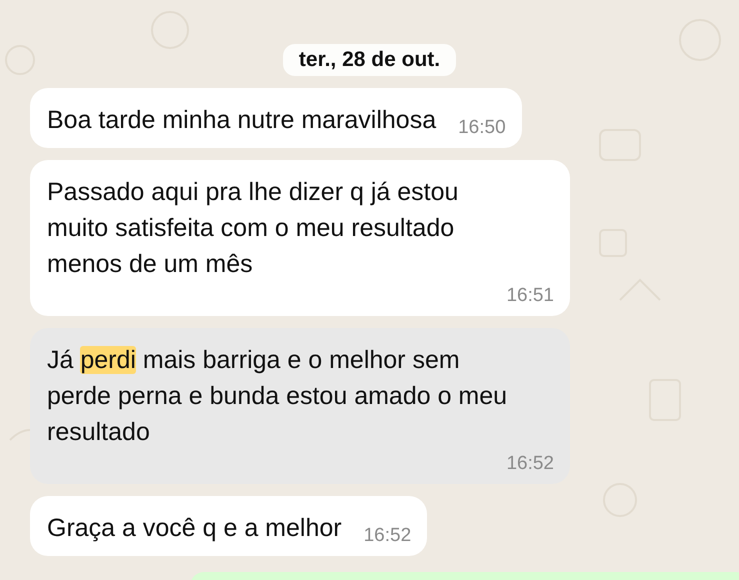 Image resolution: width=739 pixels, height=580 pixels. Describe the element at coordinates (482, 128) in the screenshot. I see `message-time: 16:50` at that location.